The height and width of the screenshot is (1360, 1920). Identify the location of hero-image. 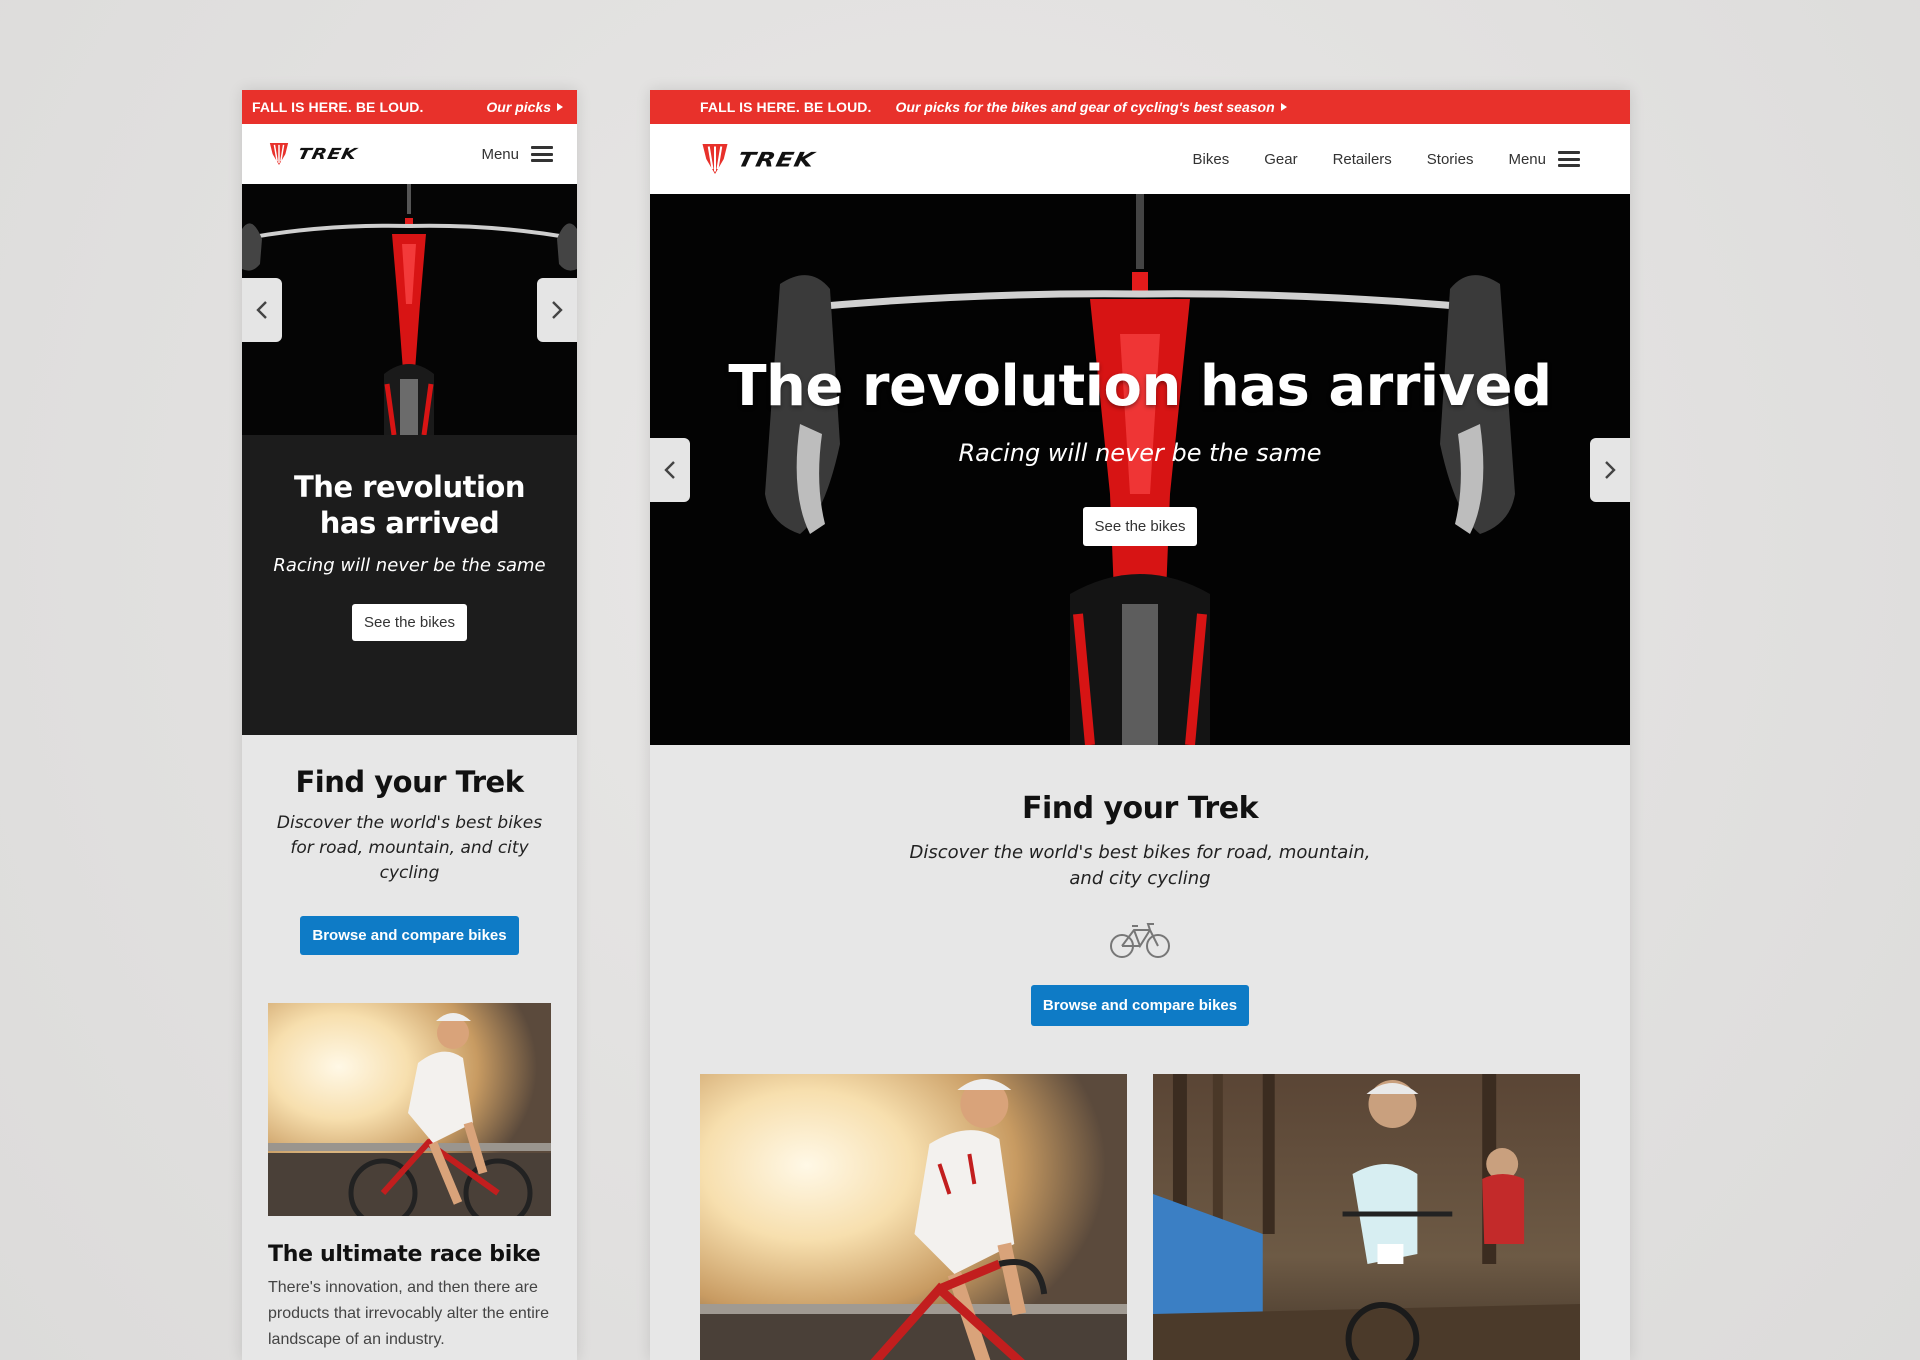
(409, 309).